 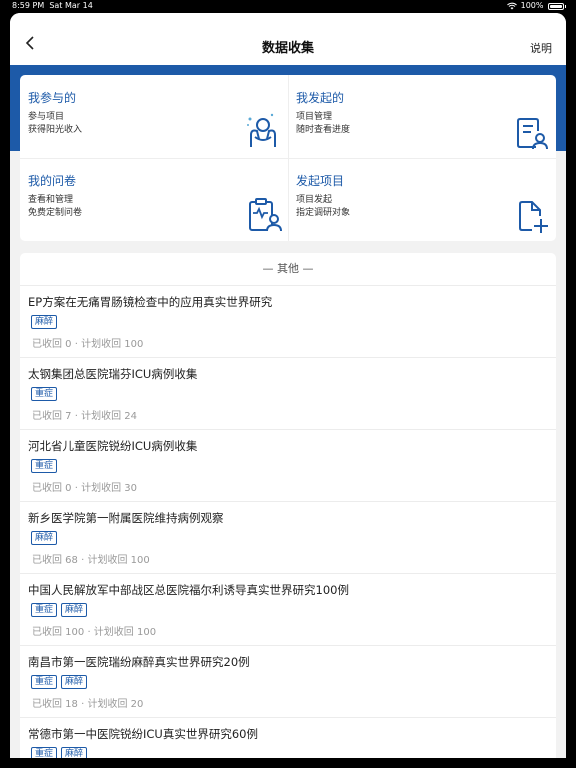 I want to click on cell-subtitle: 随时查看进度, so click(x=323, y=130).